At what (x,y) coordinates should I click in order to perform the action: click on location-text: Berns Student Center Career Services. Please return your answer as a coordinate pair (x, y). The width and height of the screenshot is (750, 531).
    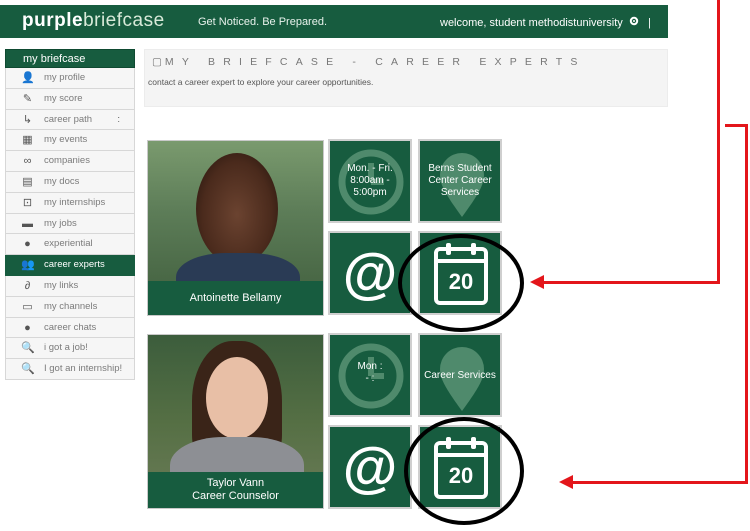
    Looking at the image, I should click on (460, 180).